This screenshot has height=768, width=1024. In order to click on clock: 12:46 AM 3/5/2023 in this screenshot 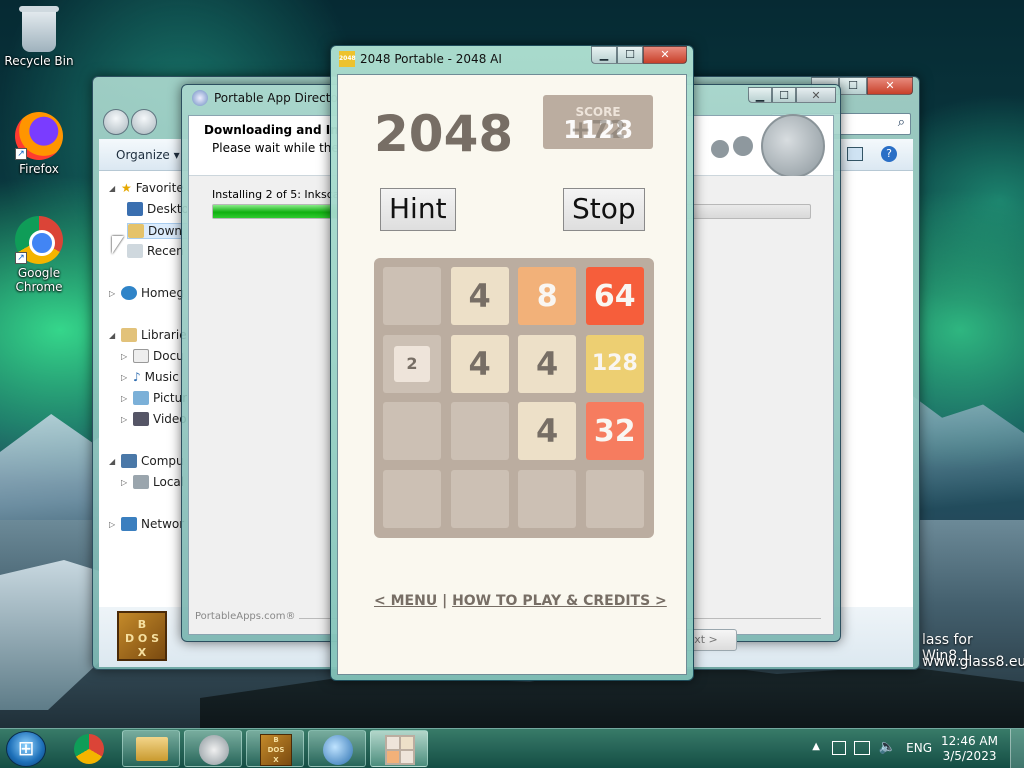, I will do `click(969, 749)`.